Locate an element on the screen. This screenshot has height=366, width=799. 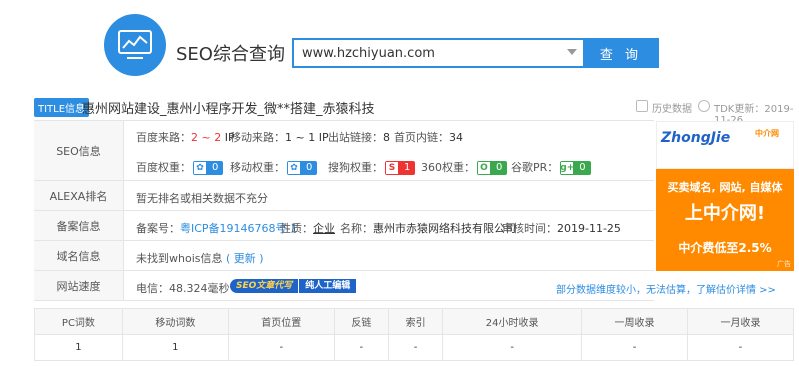
seo-promo-banner: SEO文章代写 纯人工编辑 is located at coordinates (293, 286).